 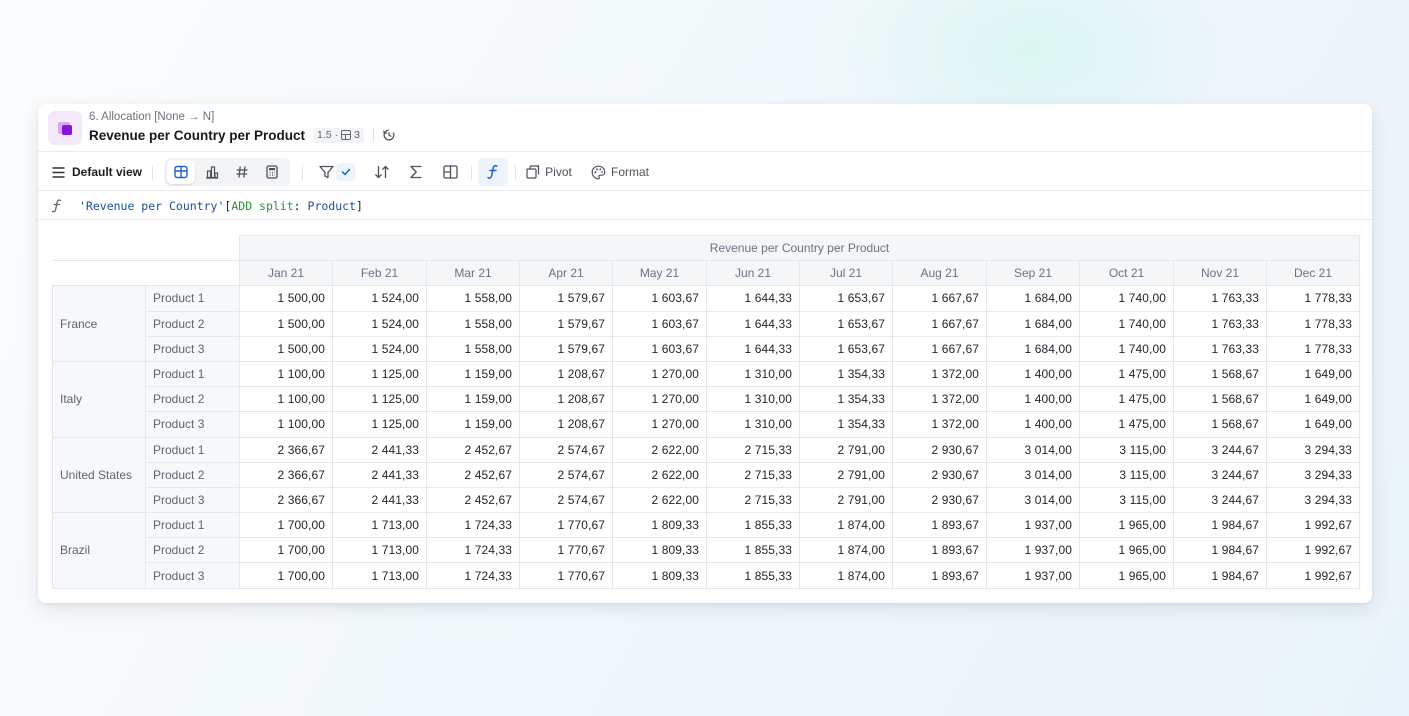 What do you see at coordinates (939, 399) in the screenshot?
I see `value-cell: 1 372,00` at bounding box center [939, 399].